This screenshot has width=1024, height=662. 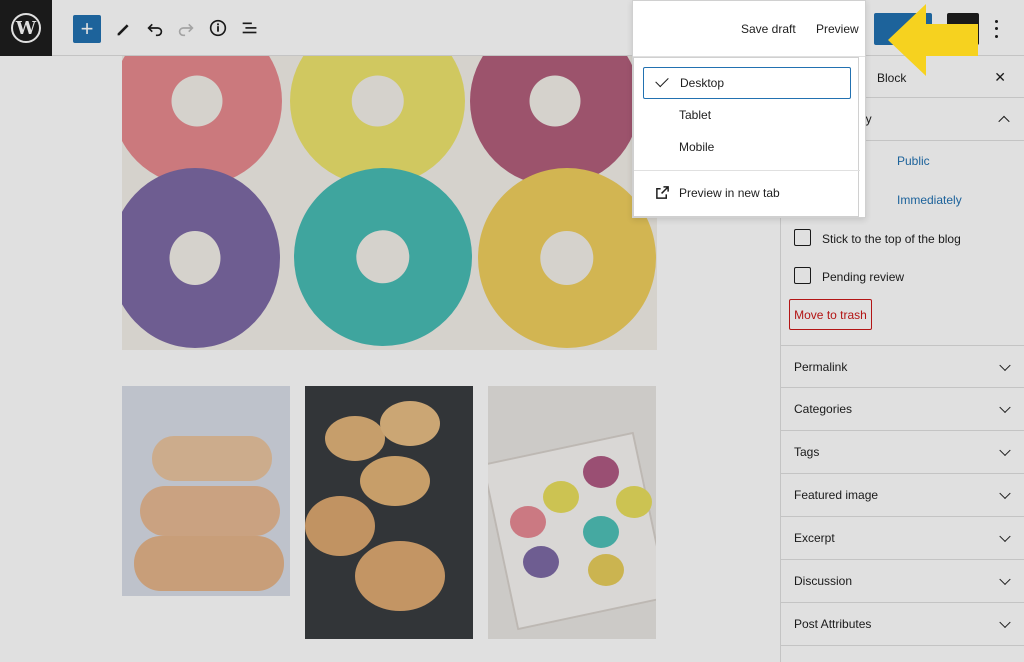 I want to click on preview-tablet-option: Tablet, so click(x=747, y=115).